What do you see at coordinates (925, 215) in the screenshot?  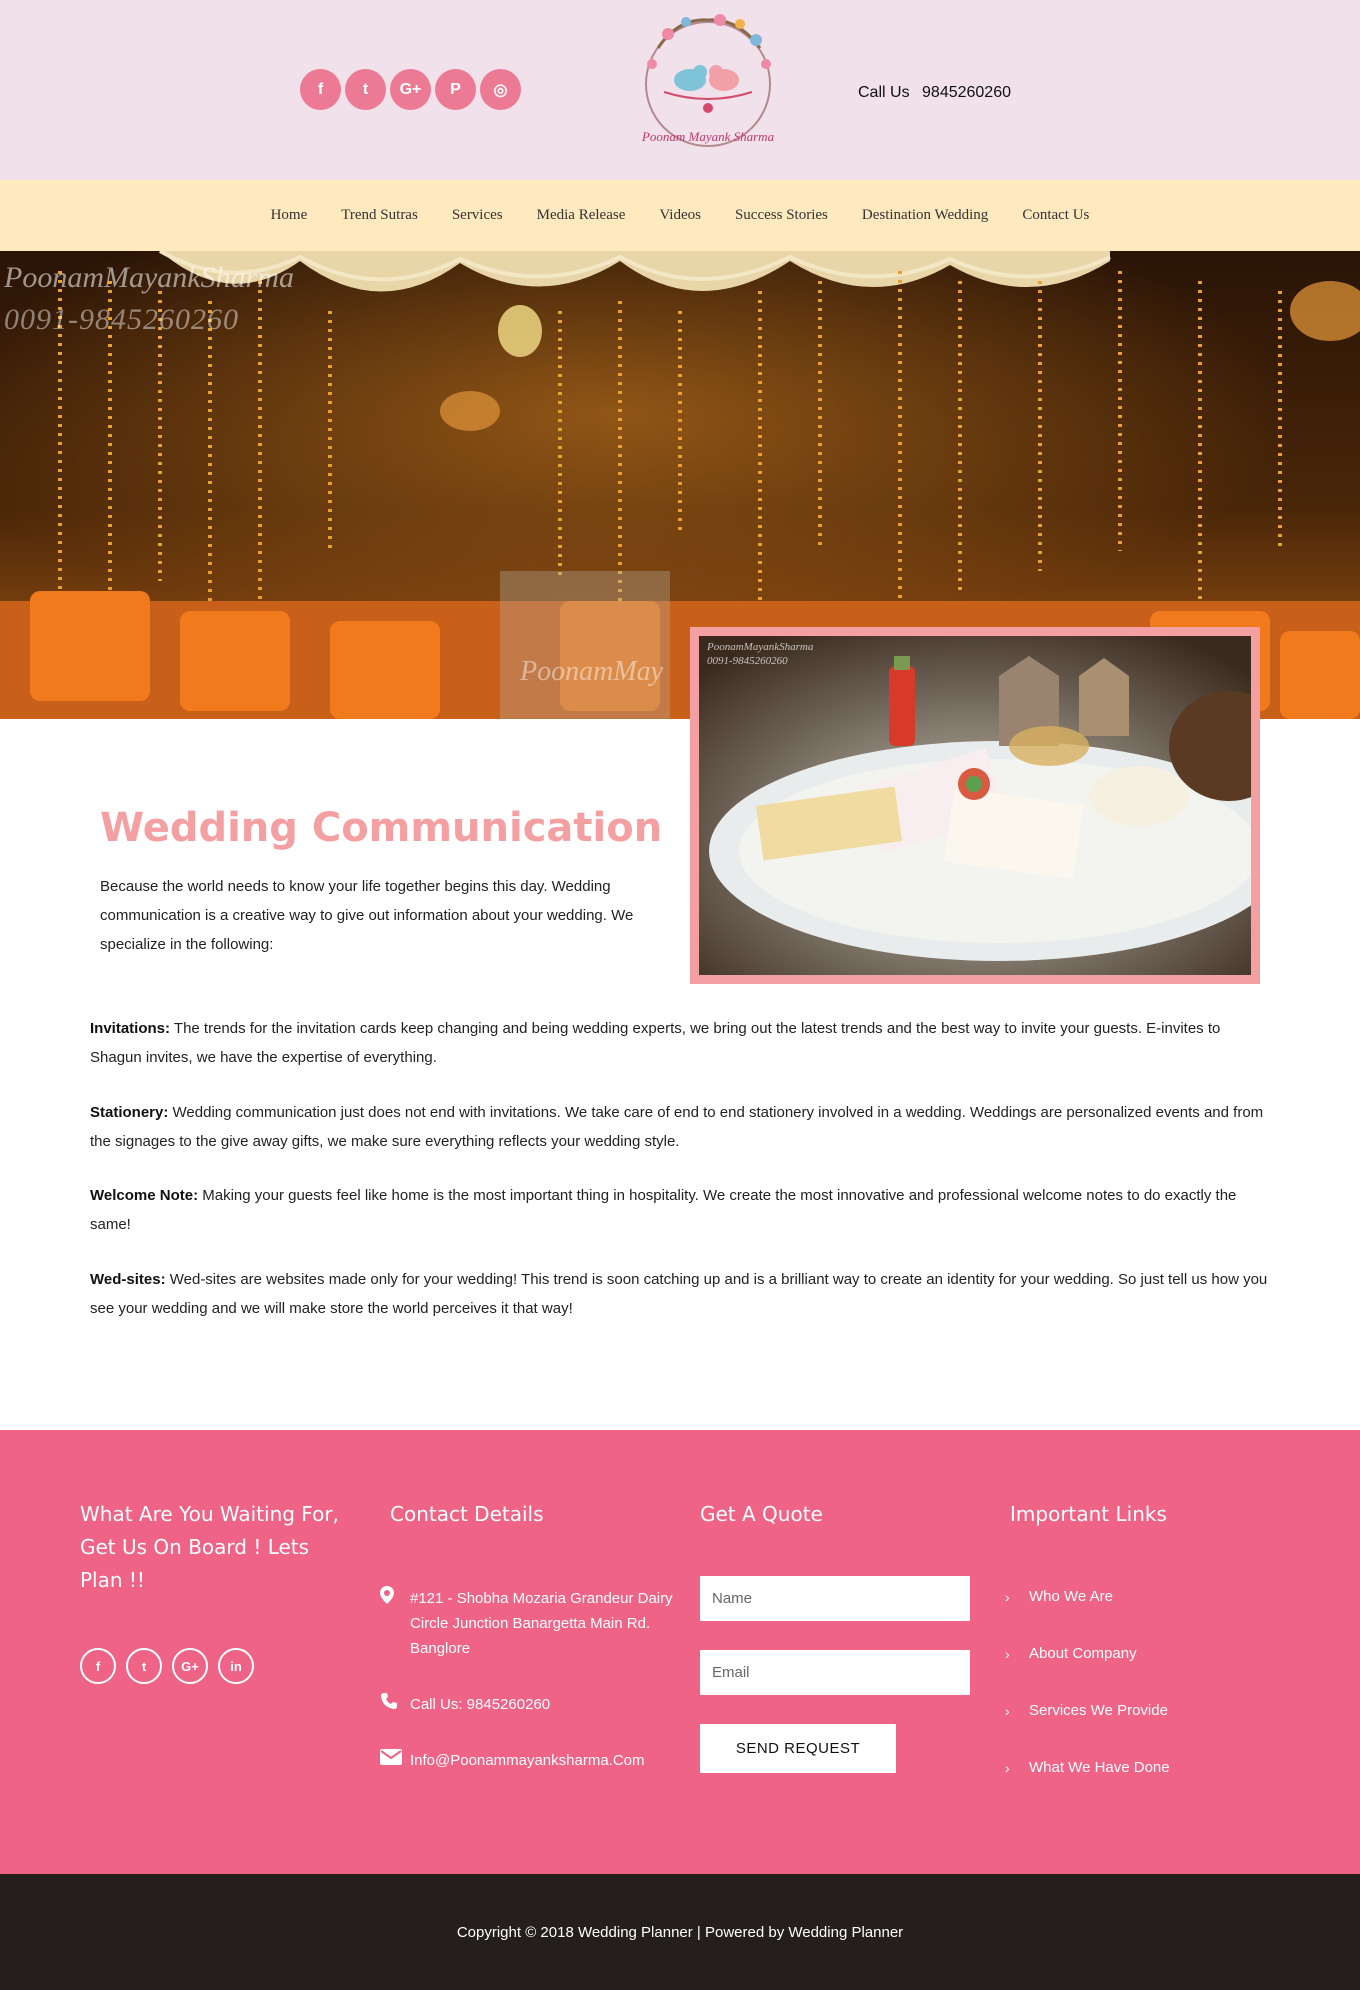 I see `nav-destination-wedding: Destination Wedding` at bounding box center [925, 215].